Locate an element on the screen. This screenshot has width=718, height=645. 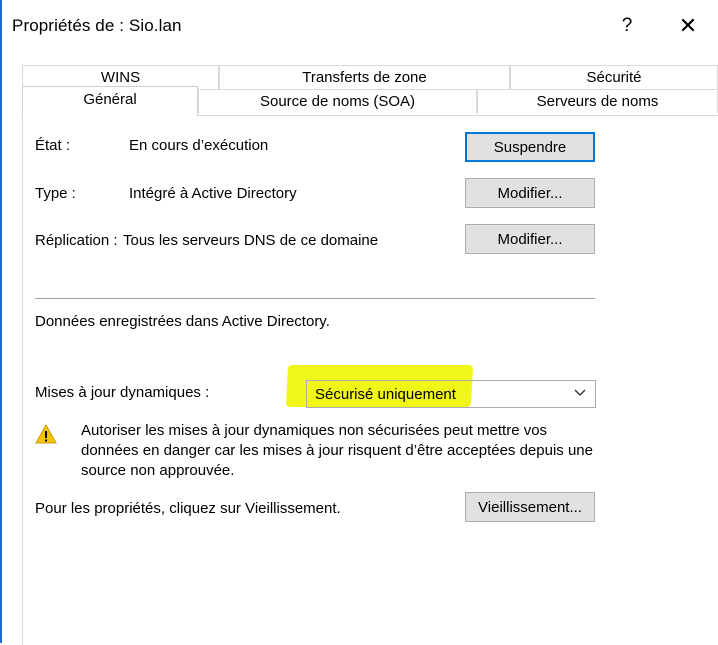
title-bar: Propriétés de : Sio.lan ? ✕ is located at coordinates (360, 26).